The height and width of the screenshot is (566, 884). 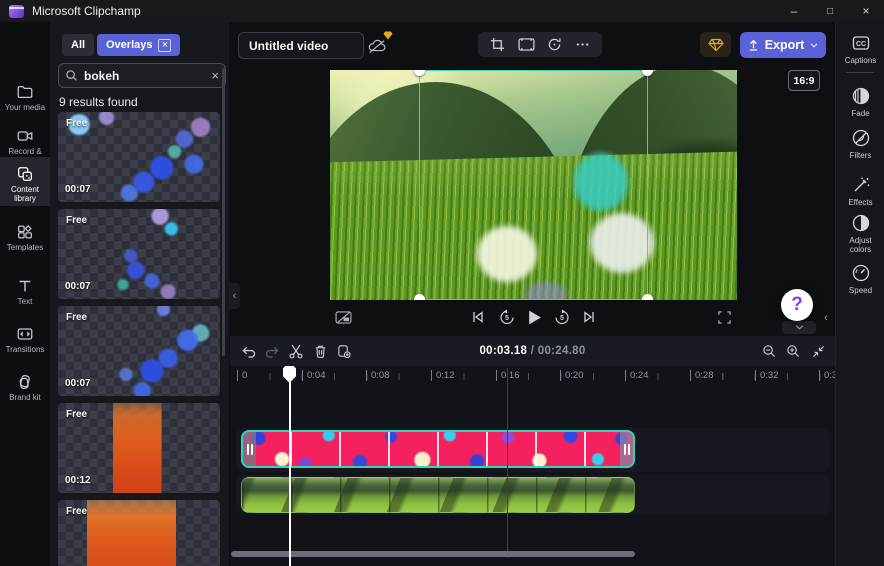 What do you see at coordinates (248, 351) in the screenshot?
I see `undo-icon` at bounding box center [248, 351].